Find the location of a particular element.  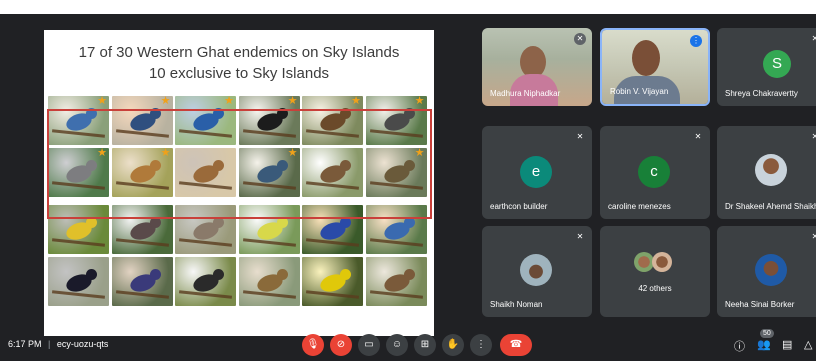

participant-name: Shaikh Noman is located at coordinates (516, 304).